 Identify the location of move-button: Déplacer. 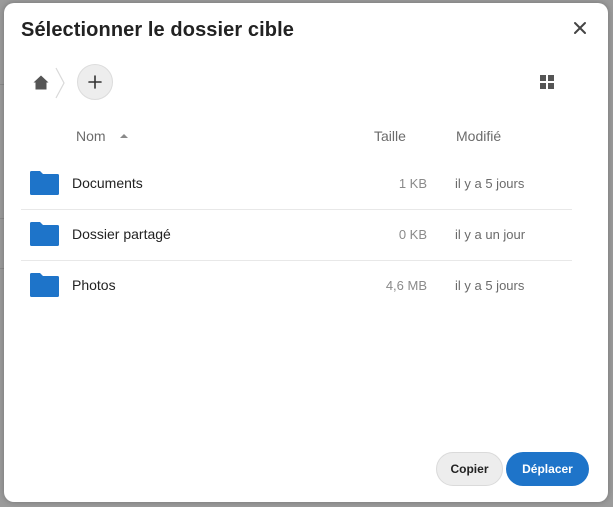
(547, 469).